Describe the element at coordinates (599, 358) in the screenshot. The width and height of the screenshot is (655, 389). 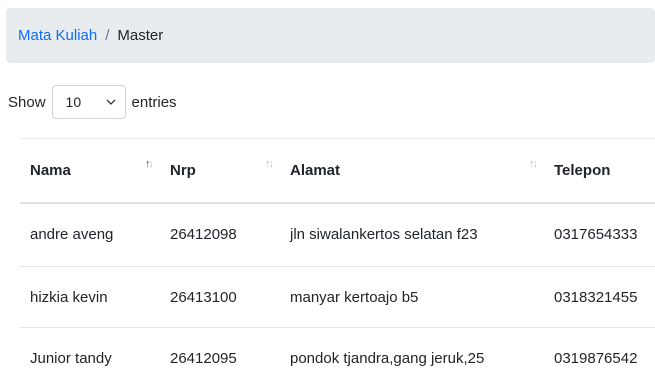
I see `cell-telepon: 0319876542` at that location.